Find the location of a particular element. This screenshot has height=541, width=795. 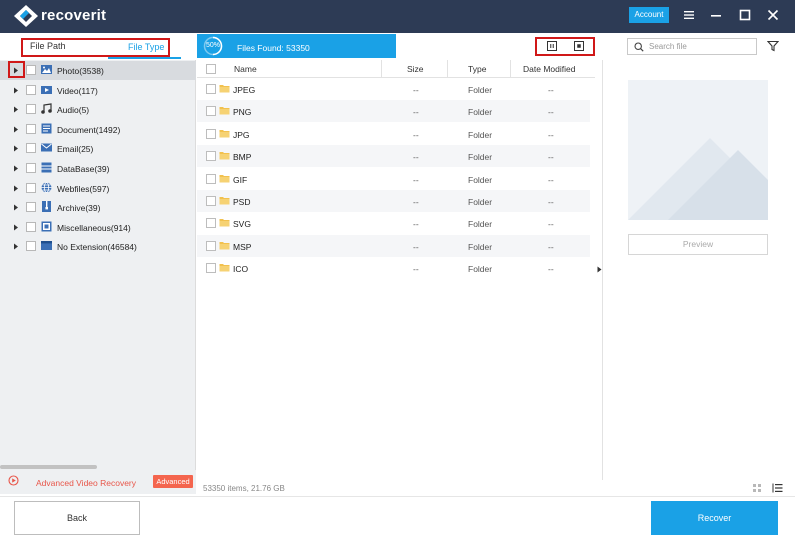

advanced-video-recovery-row: Advanced Video Recovery Advanced is located at coordinates (98, 482).